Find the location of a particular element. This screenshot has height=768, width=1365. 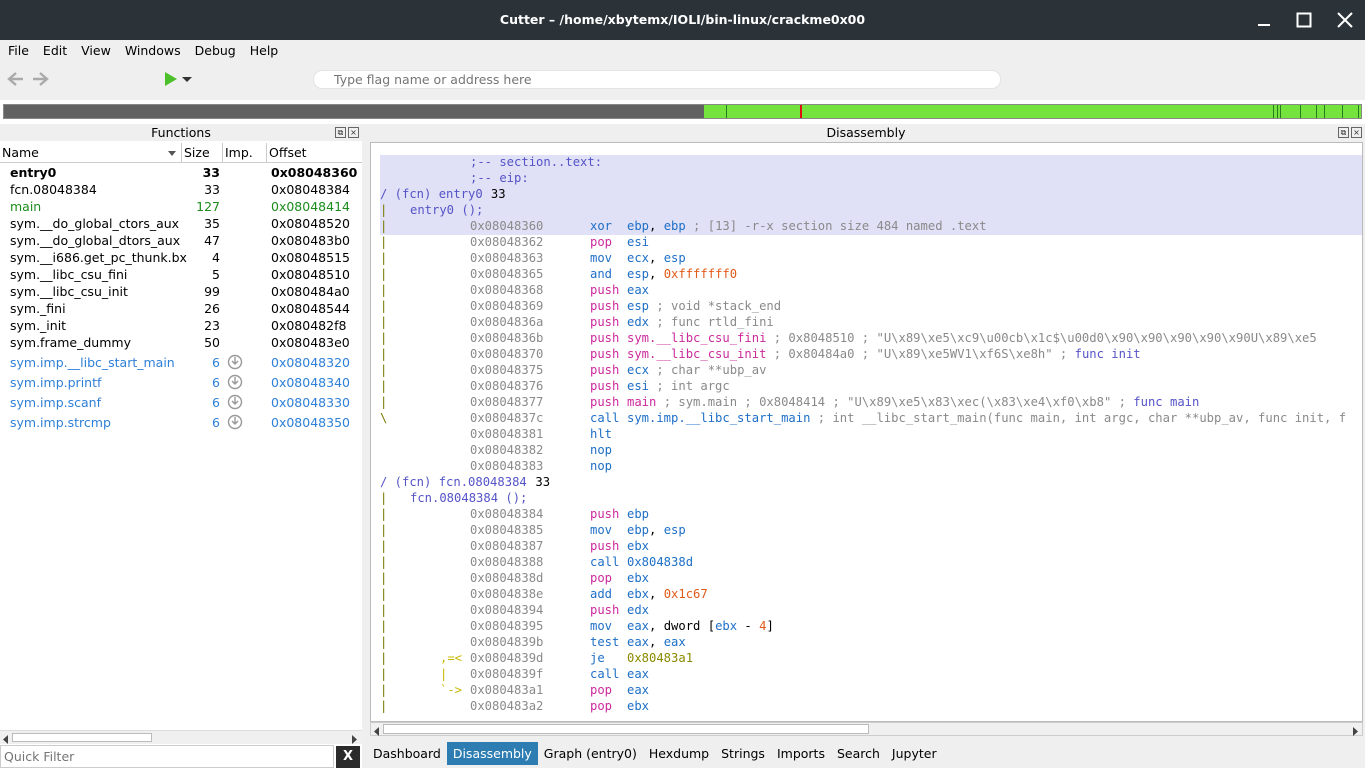

disasm-line: | 0x08048362 pop esi is located at coordinates (871, 243).